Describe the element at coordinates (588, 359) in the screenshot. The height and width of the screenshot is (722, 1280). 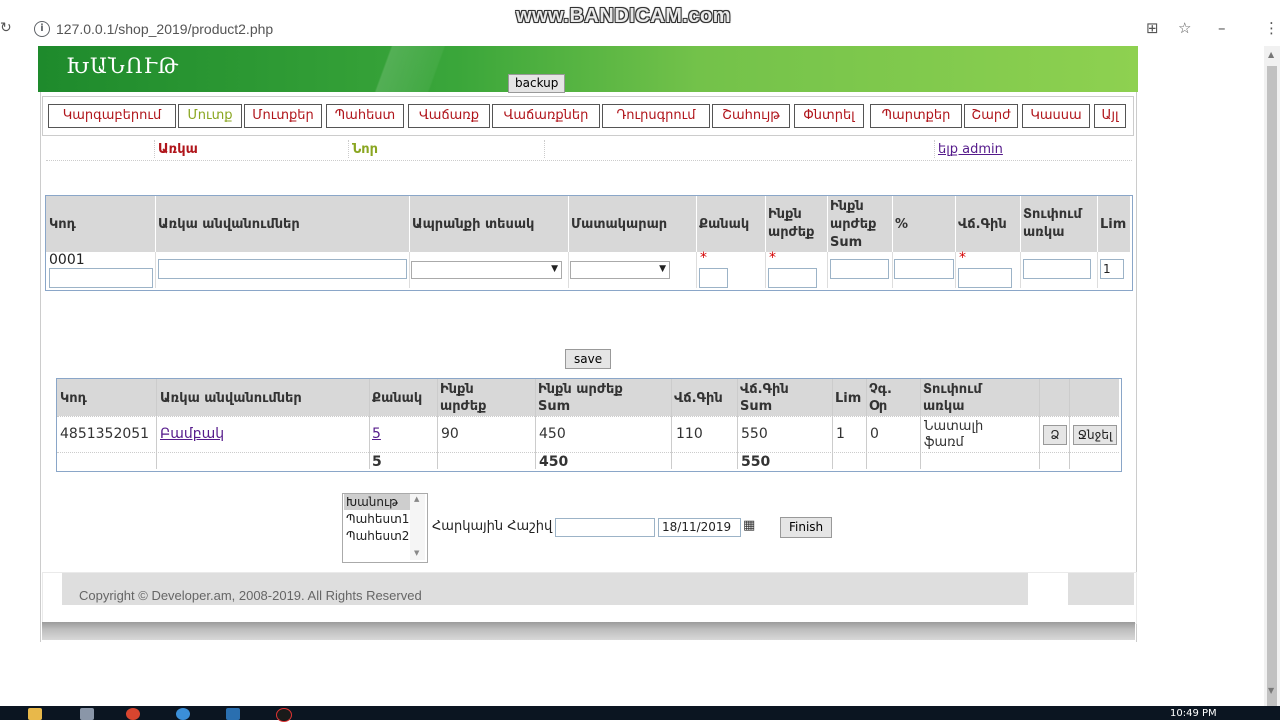
I see `save-button: save` at that location.